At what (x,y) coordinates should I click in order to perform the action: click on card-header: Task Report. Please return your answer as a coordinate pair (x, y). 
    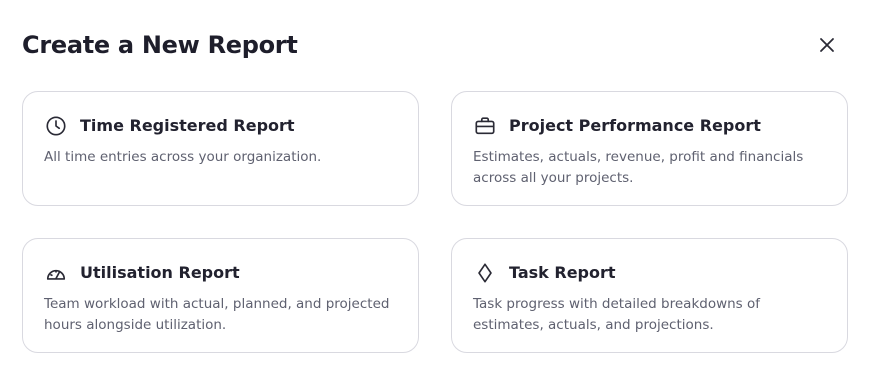
    Looking at the image, I should click on (544, 273).